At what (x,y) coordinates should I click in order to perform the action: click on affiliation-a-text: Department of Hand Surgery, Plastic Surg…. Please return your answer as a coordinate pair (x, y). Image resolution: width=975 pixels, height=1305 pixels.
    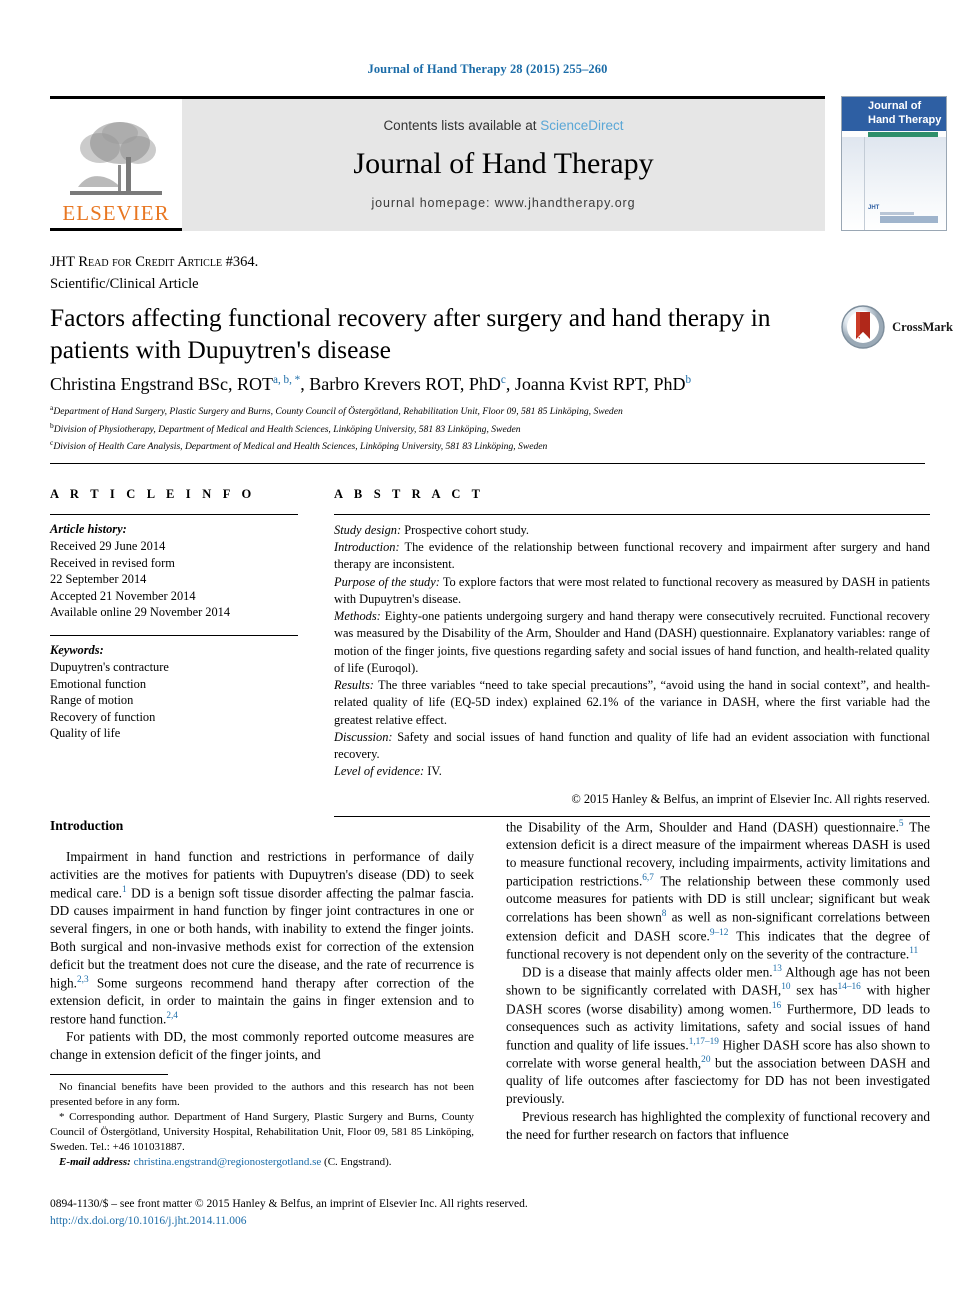
    Looking at the image, I should click on (338, 412).